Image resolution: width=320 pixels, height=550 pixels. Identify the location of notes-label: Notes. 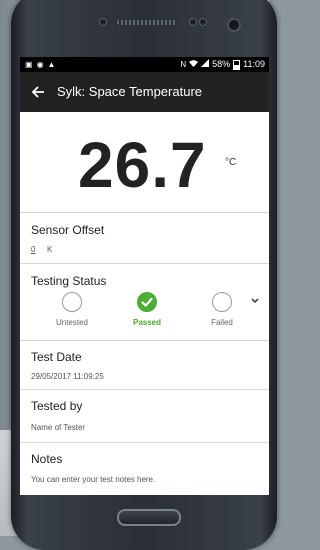
(47, 459).